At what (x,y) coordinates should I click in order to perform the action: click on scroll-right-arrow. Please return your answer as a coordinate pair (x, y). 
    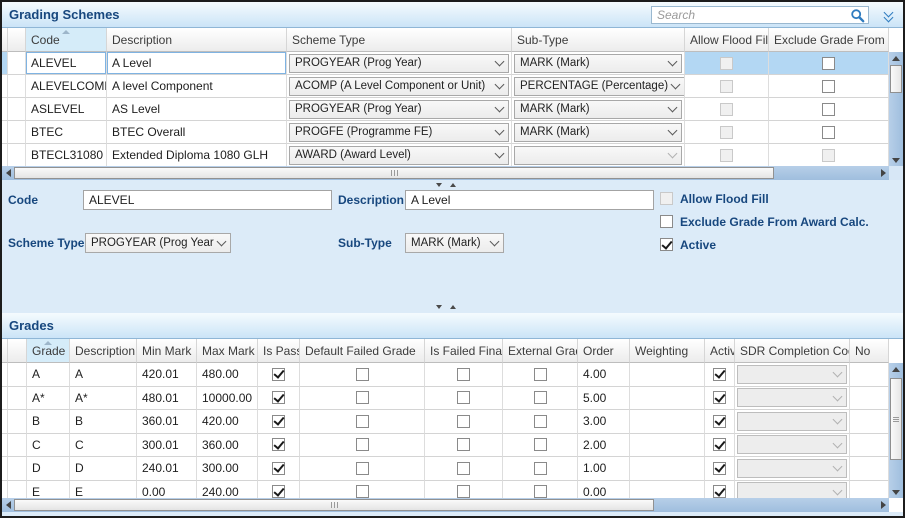
    Looking at the image, I should click on (883, 505).